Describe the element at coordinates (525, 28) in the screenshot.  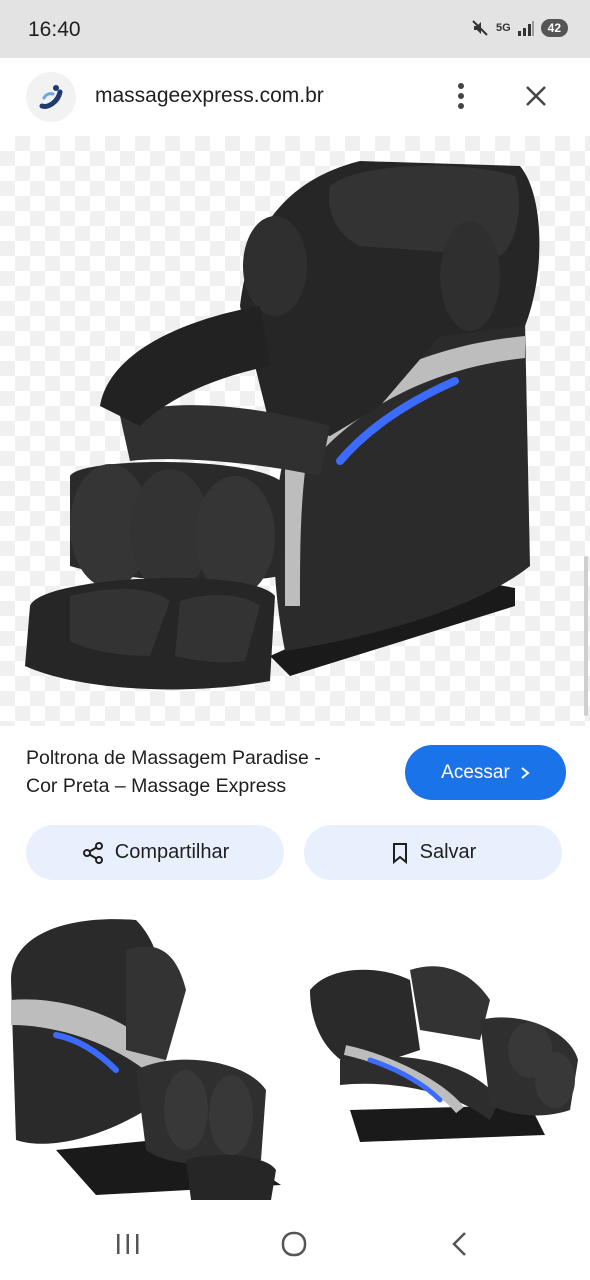
I see `signal-icon` at that location.